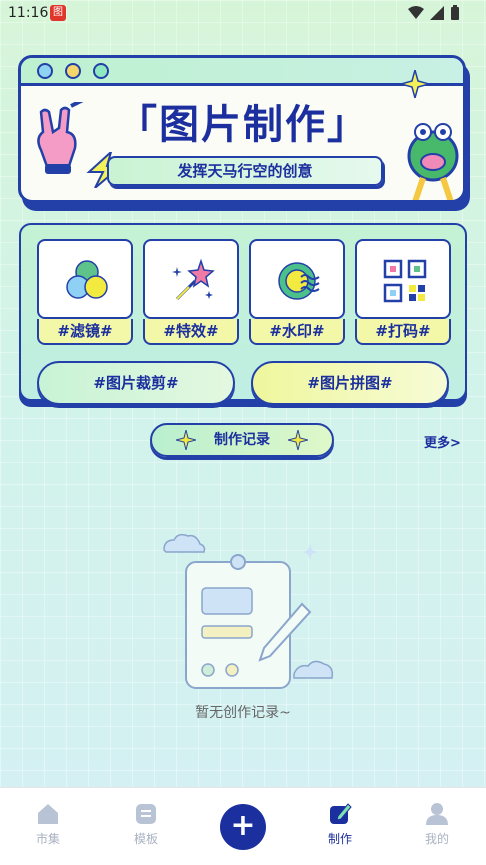 The height and width of the screenshot is (865, 486). Describe the element at coordinates (243, 14) in the screenshot. I see `status-bar: 11:16 图` at that location.